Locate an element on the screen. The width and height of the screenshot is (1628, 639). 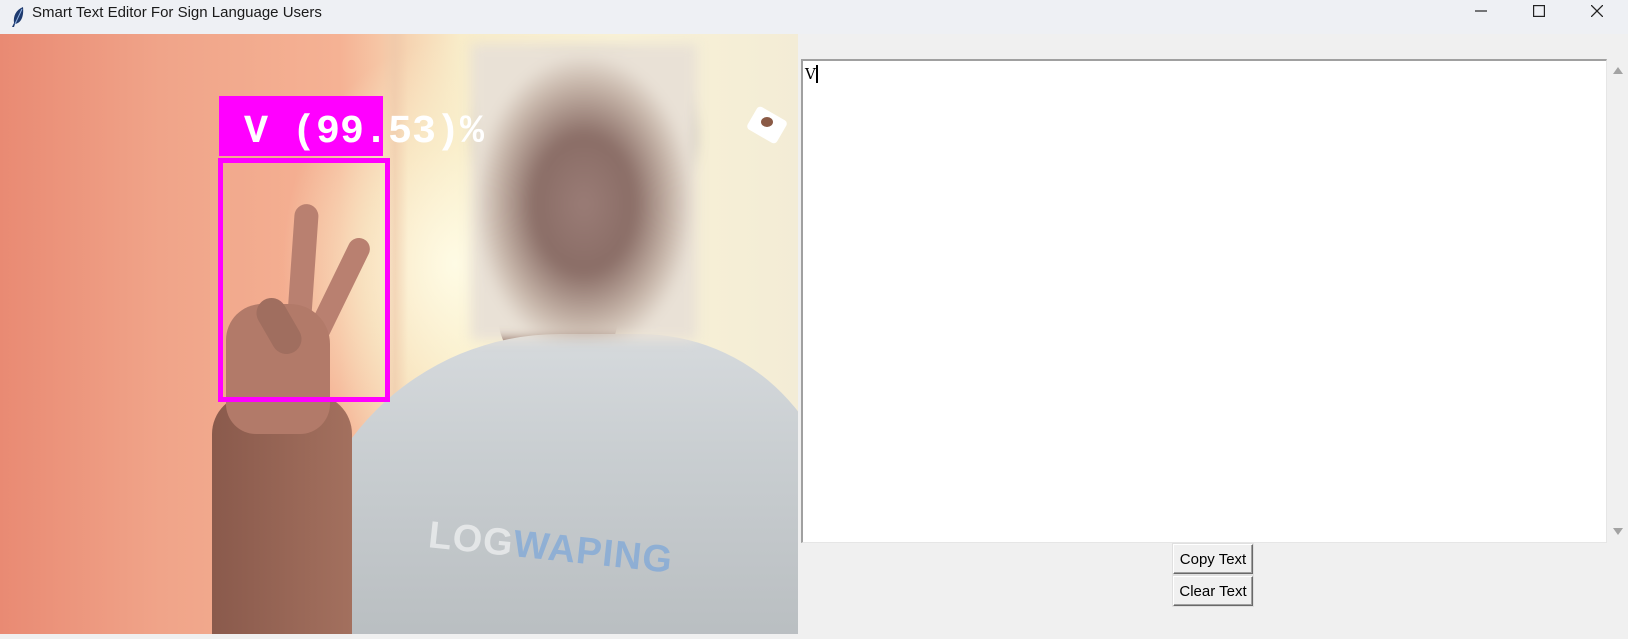
copy-text-button: Copy Text is located at coordinates (1213, 559).